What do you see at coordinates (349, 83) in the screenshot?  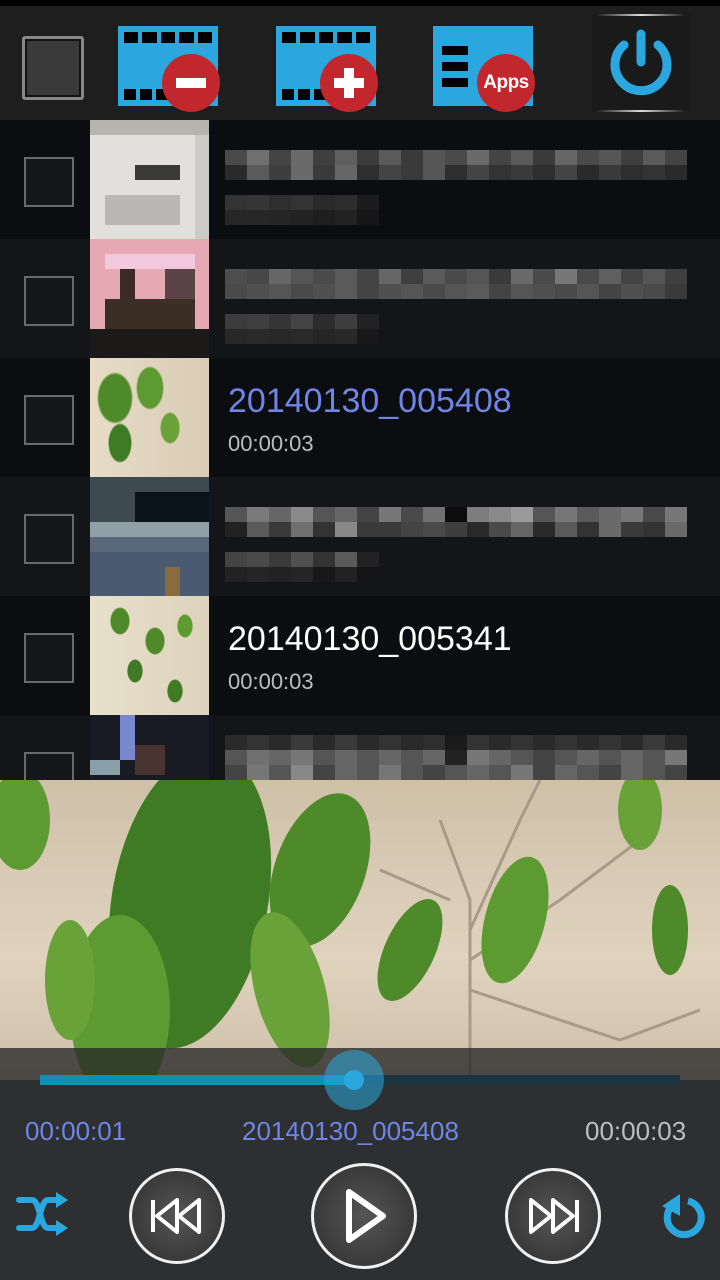 I see `plus-icon` at bounding box center [349, 83].